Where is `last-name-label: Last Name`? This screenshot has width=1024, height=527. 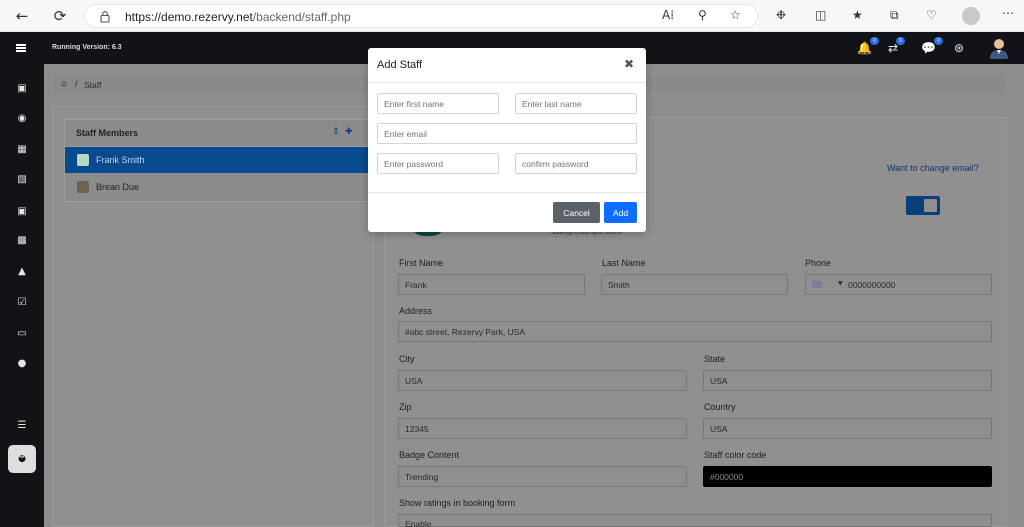
last-name-label: Last Name is located at coordinates (624, 263).